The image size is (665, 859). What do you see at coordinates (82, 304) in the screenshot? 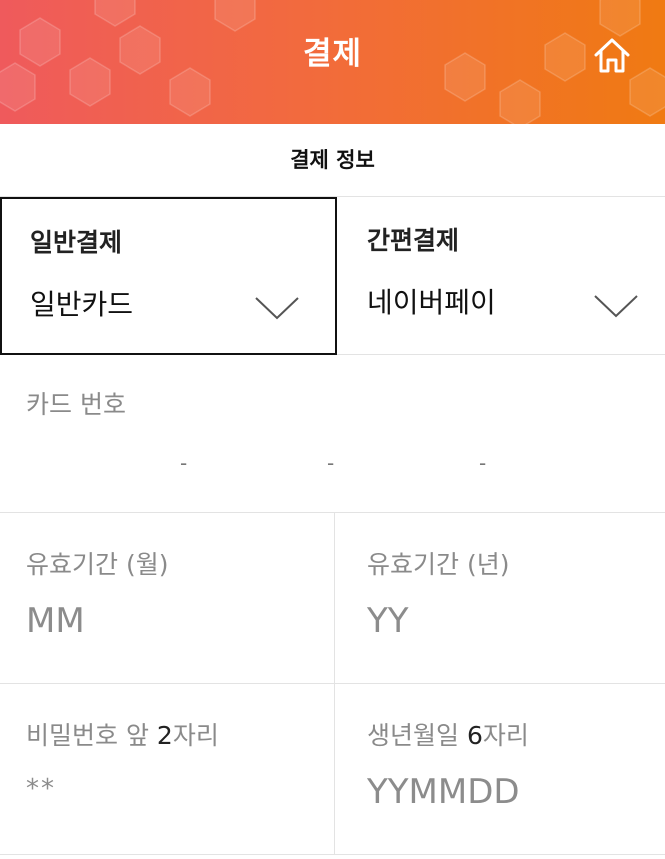
I see `general-payment-value: 일반카드` at bounding box center [82, 304].